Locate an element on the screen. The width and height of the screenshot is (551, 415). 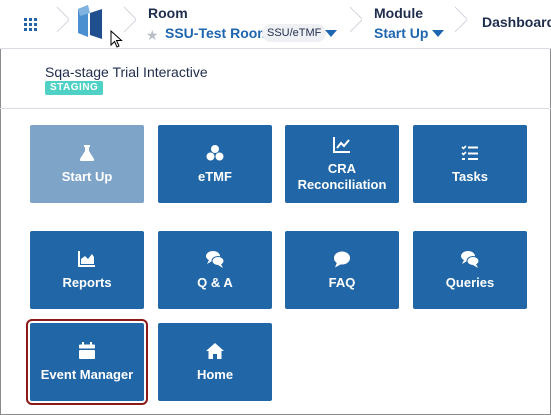
module-title: Module is located at coordinates (398, 13).